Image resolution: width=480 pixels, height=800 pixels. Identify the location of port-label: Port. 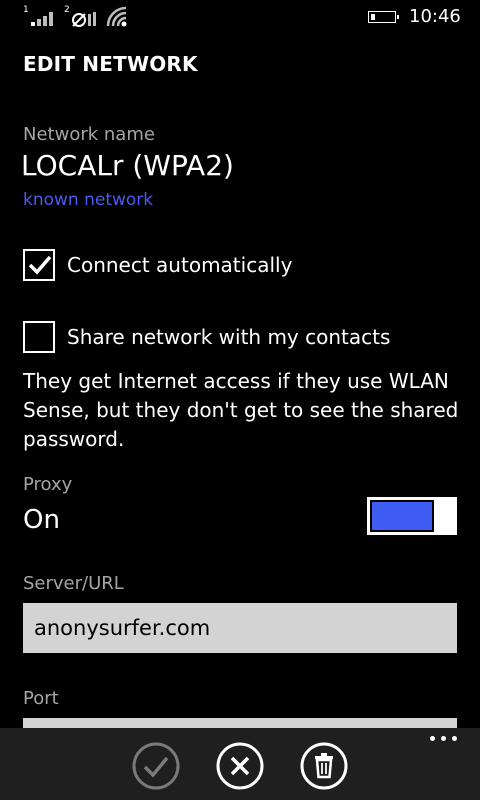
(41, 698).